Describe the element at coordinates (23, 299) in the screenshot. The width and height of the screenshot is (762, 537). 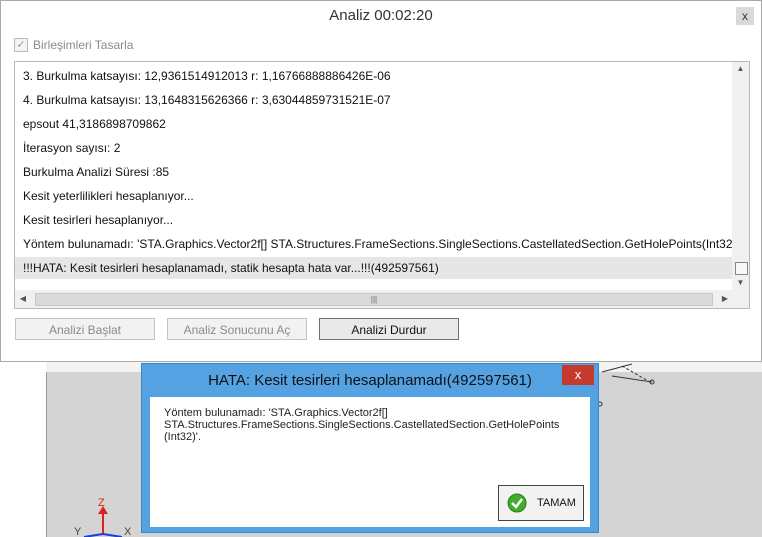
I see `scroll-left-icon: ◀` at that location.